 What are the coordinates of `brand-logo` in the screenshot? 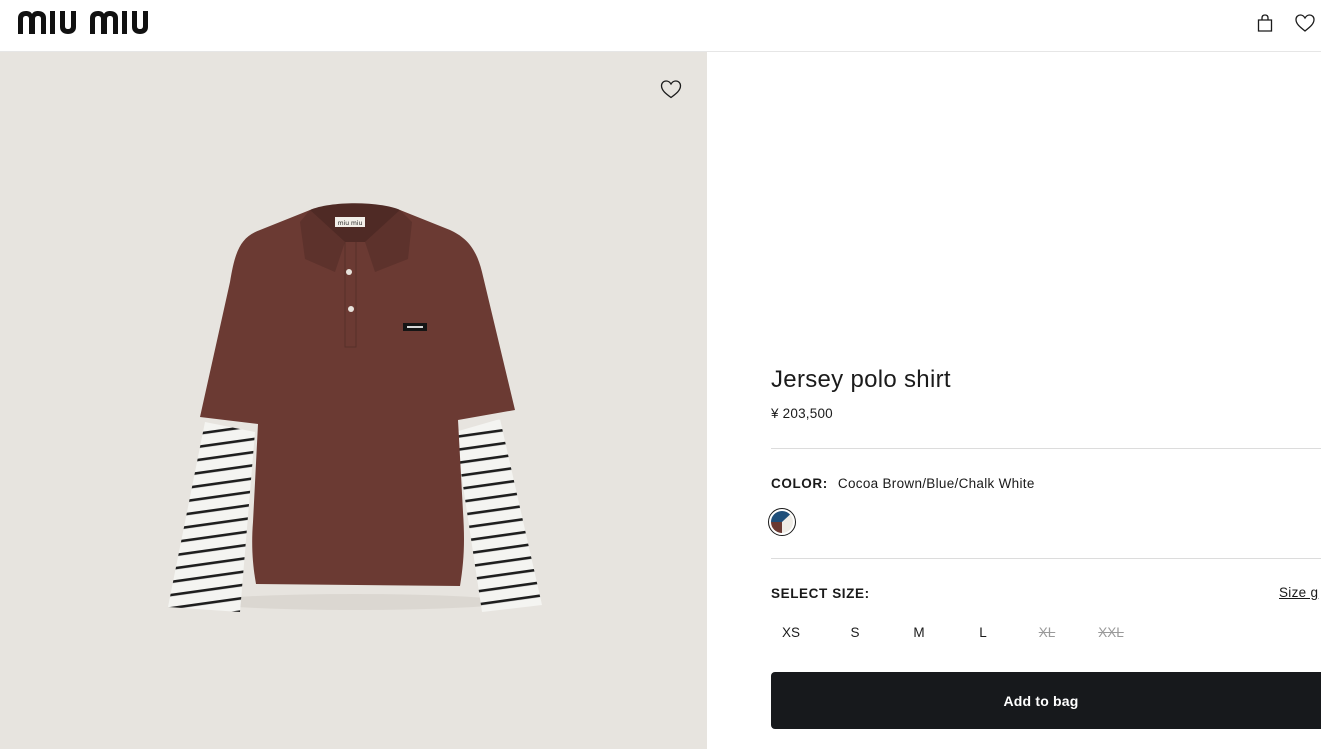 It's located at (93, 25).